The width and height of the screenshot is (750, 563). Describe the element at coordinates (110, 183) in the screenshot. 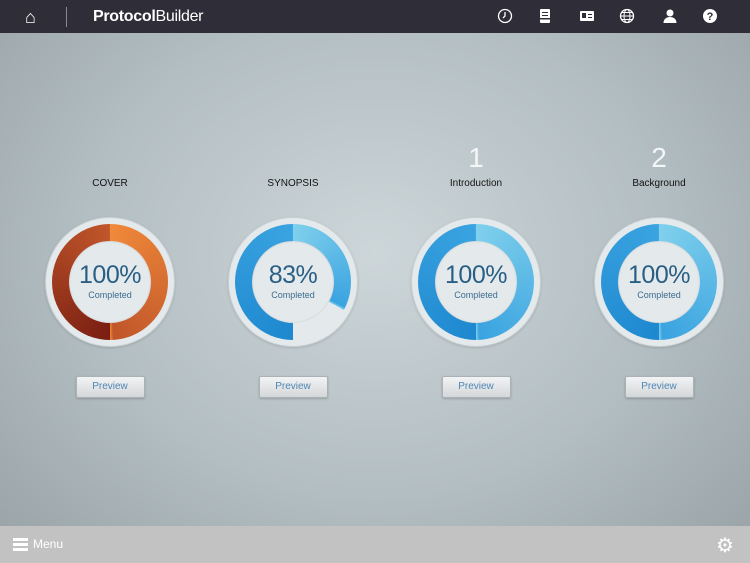

I see `section-title: COVER` at that location.